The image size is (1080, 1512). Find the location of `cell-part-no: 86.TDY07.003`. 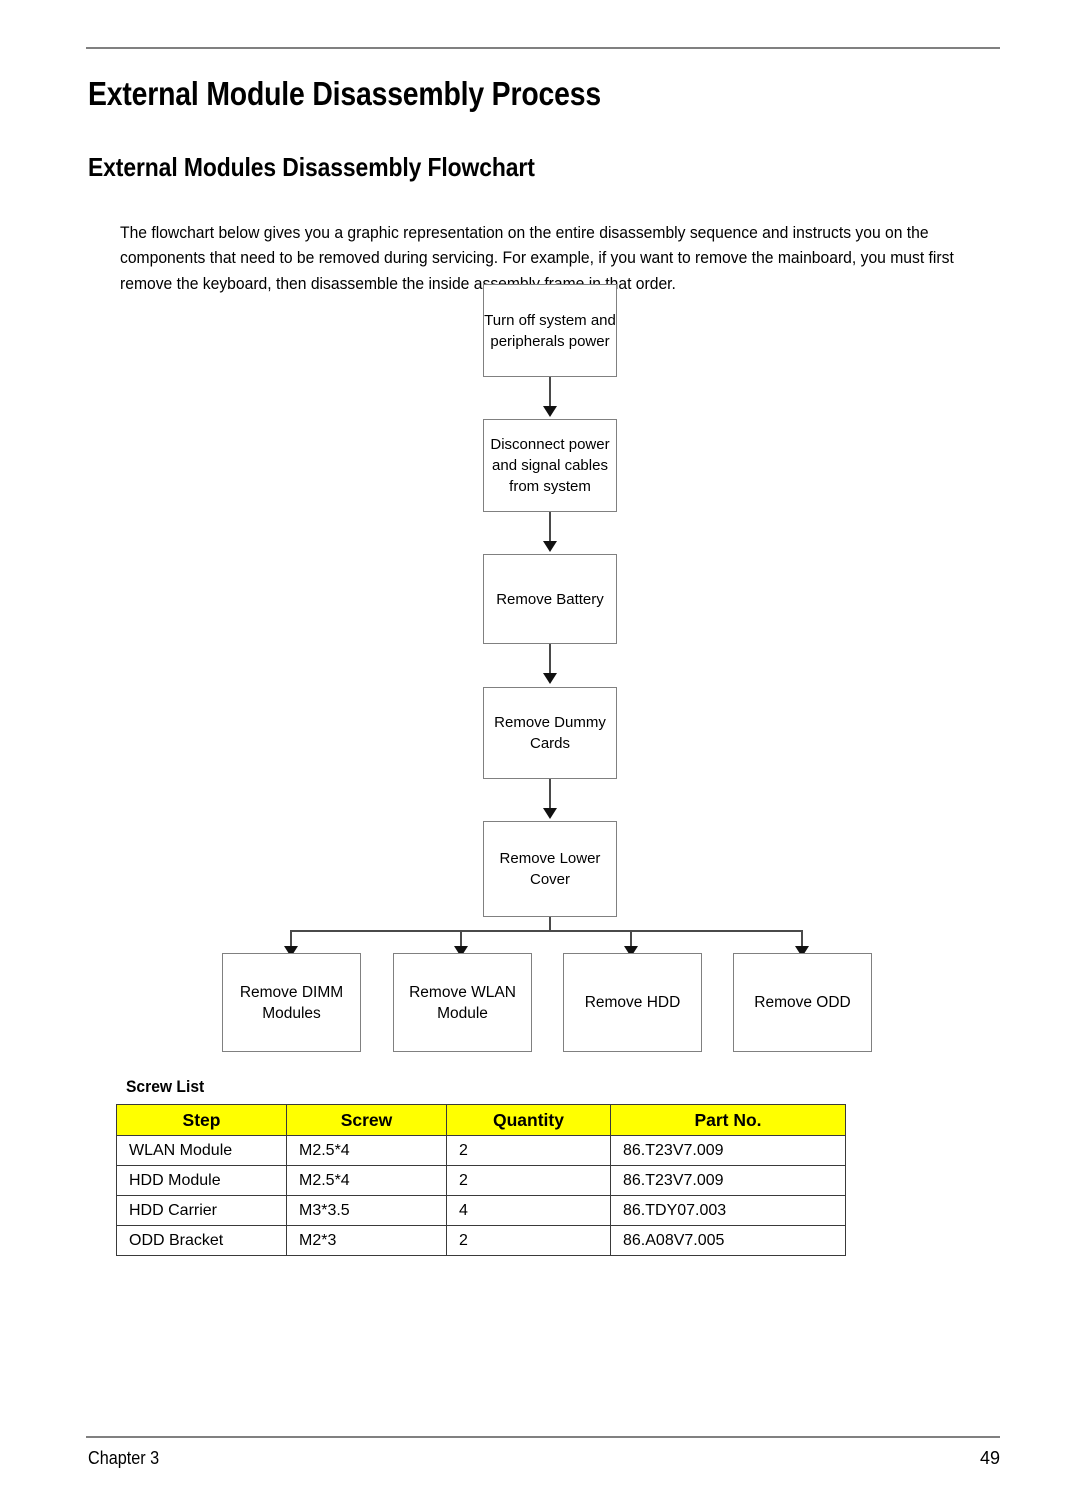

cell-part-no: 86.TDY07.003 is located at coordinates (728, 1210).